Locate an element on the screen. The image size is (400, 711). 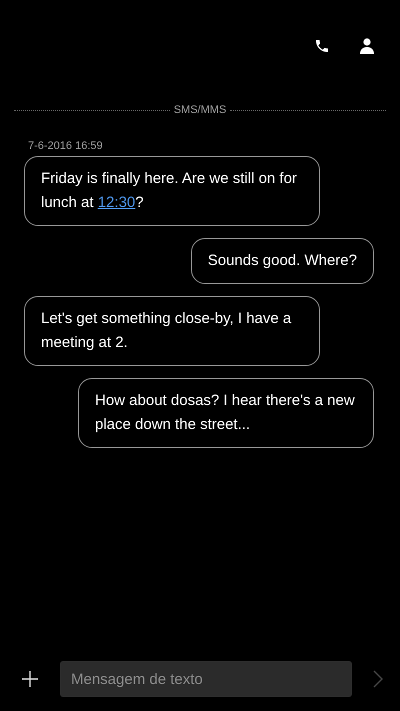
message-bubble: Friday is finally here. Are we still on for lunch at 12:30? is located at coordinates (172, 191).